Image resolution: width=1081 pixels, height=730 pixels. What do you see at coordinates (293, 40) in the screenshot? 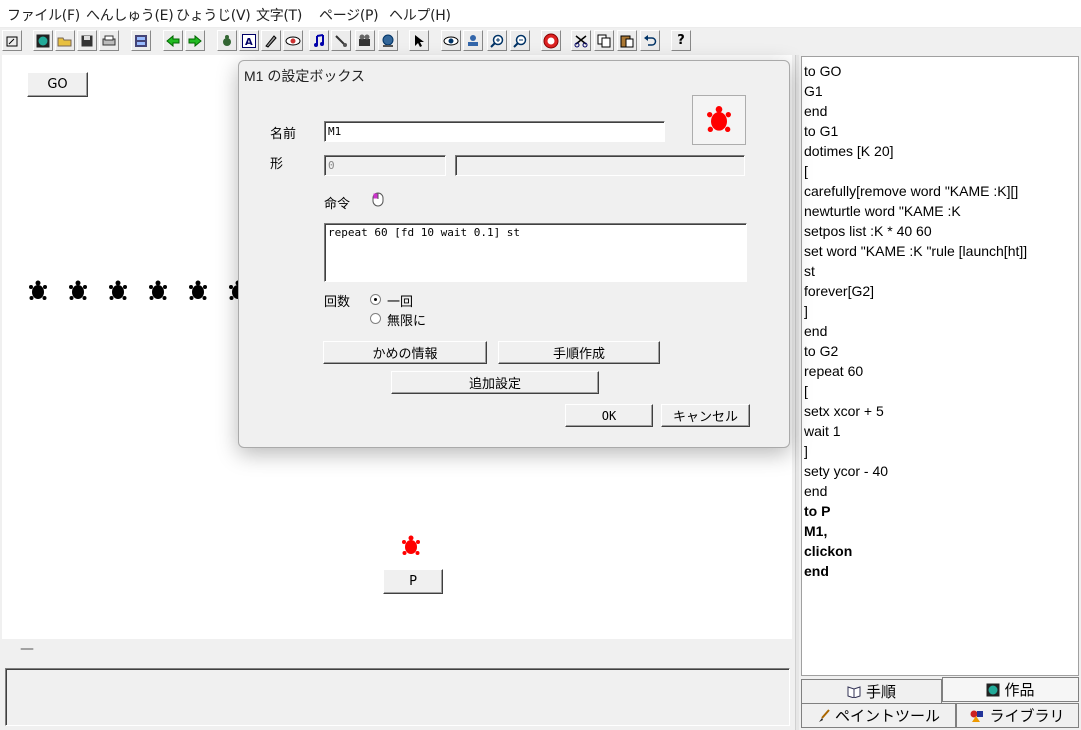
I see `eye-hide-icon` at bounding box center [293, 40].